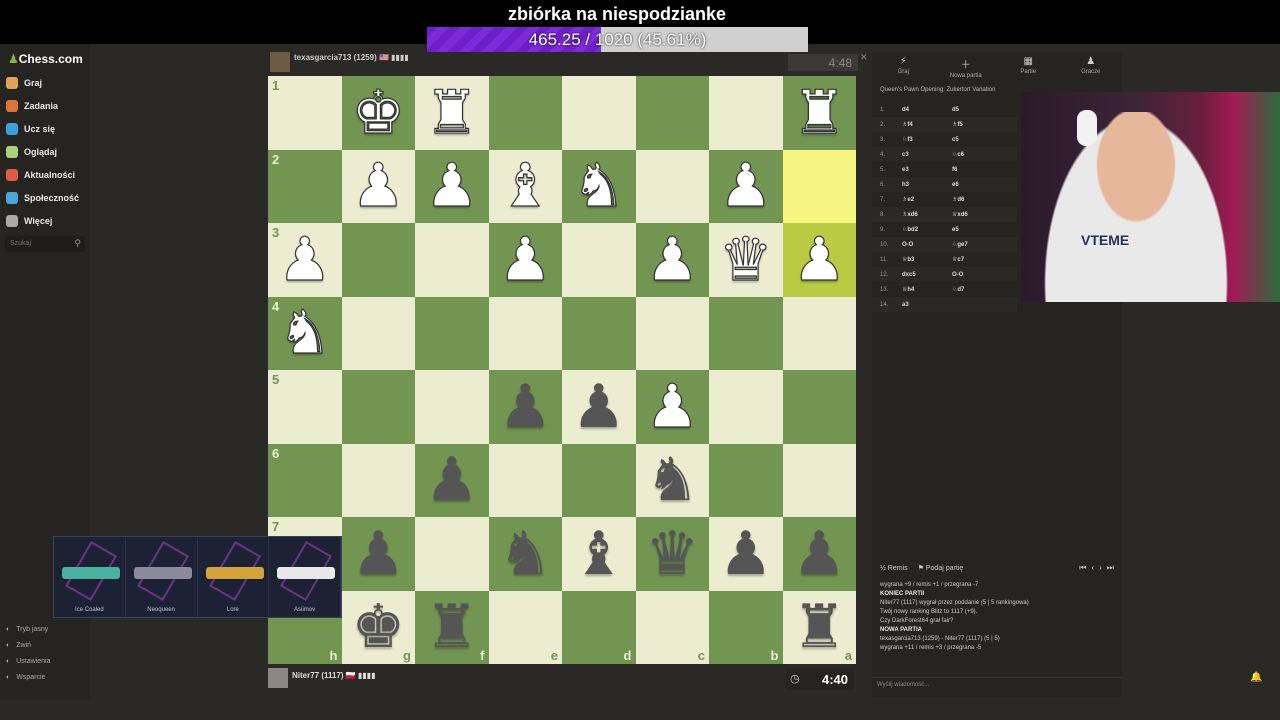 This screenshot has height=720, width=1280. What do you see at coordinates (977, 140) in the screenshot?
I see `black-move: c5` at bounding box center [977, 140].